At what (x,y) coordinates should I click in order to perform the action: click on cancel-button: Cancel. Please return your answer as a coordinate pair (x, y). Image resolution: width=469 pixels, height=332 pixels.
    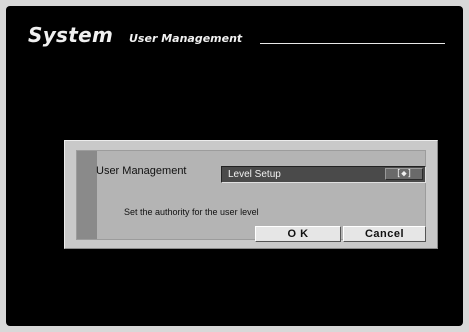
    Looking at the image, I should click on (384, 234).